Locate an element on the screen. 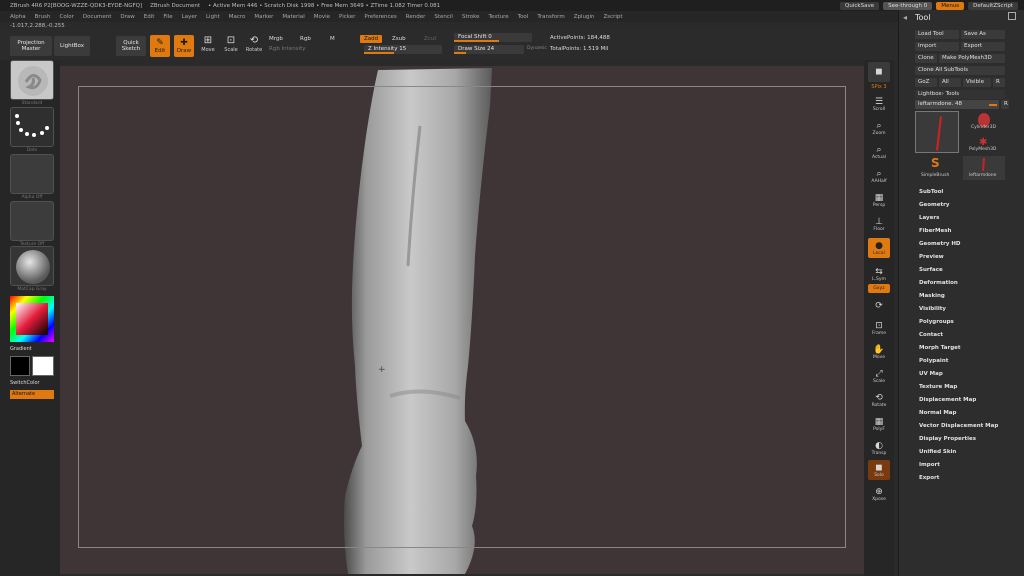 This screenshot has width=1024, height=576. section-texture-map: Texture Map is located at coordinates (938, 387).